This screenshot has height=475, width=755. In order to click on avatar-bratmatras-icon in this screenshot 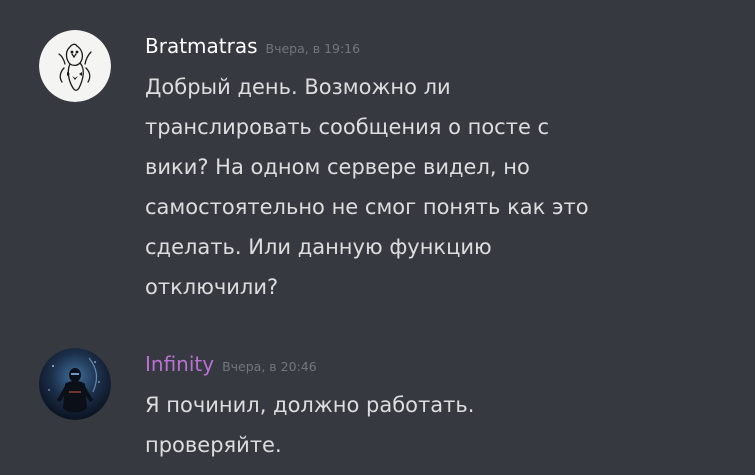, I will do `click(75, 66)`.